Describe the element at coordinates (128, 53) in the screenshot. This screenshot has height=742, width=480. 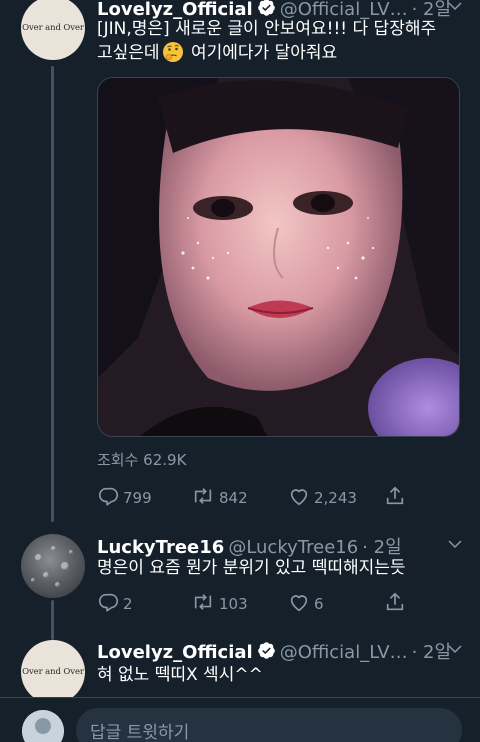
I see `tweet-text-part: 고싶은데` at that location.